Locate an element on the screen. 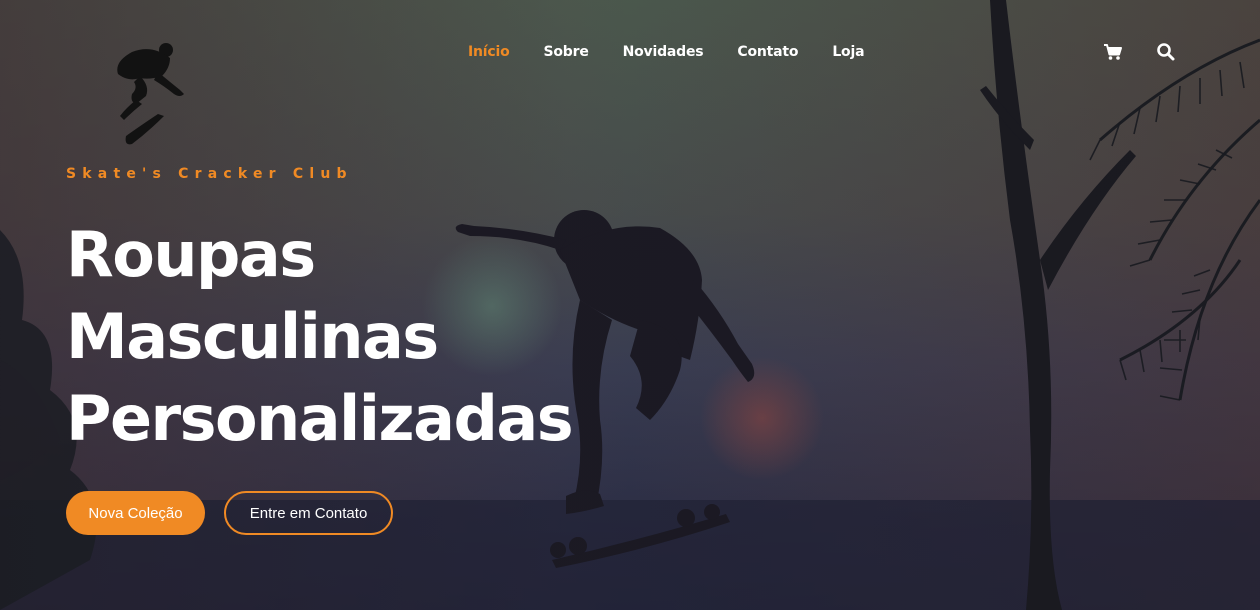 This screenshot has width=1260, height=610. nav-link-novidades: Novidades is located at coordinates (663, 52).